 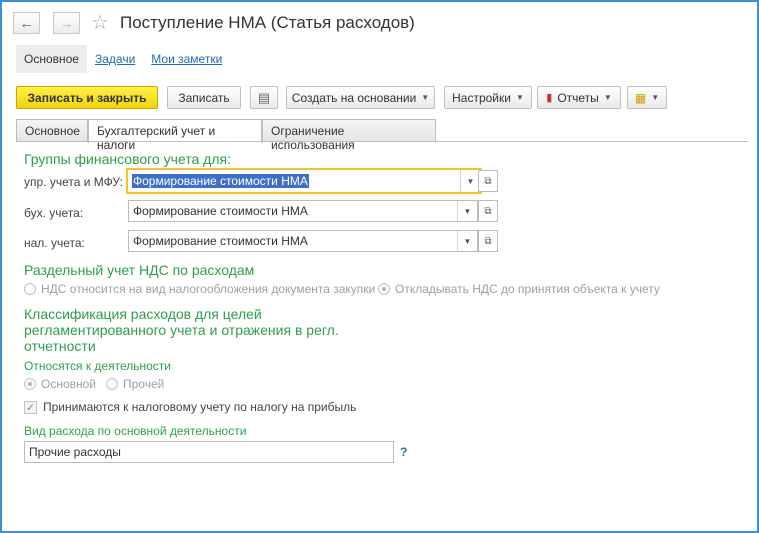 What do you see at coordinates (220, 181) in the screenshot?
I see `mgmt-accounting-value: Формирование стоимости НМА` at bounding box center [220, 181].